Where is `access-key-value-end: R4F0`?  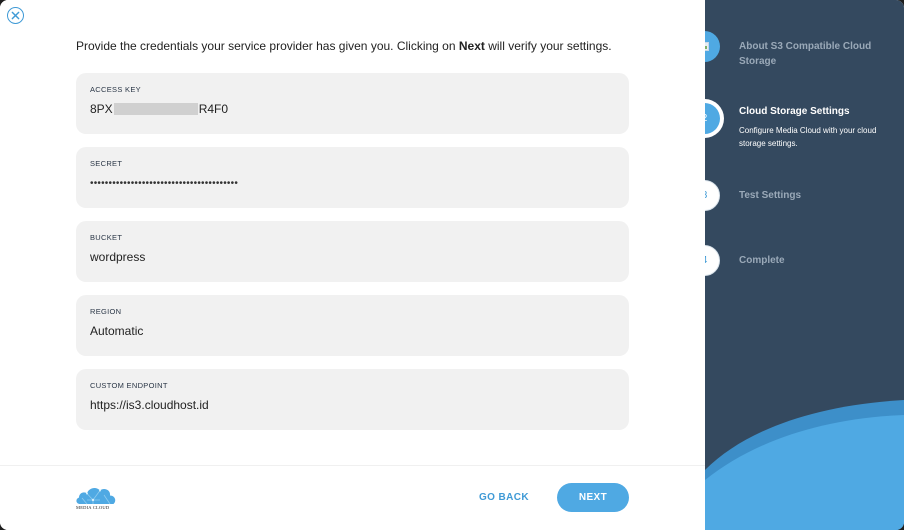
access-key-value-end: R4F0 is located at coordinates (213, 109).